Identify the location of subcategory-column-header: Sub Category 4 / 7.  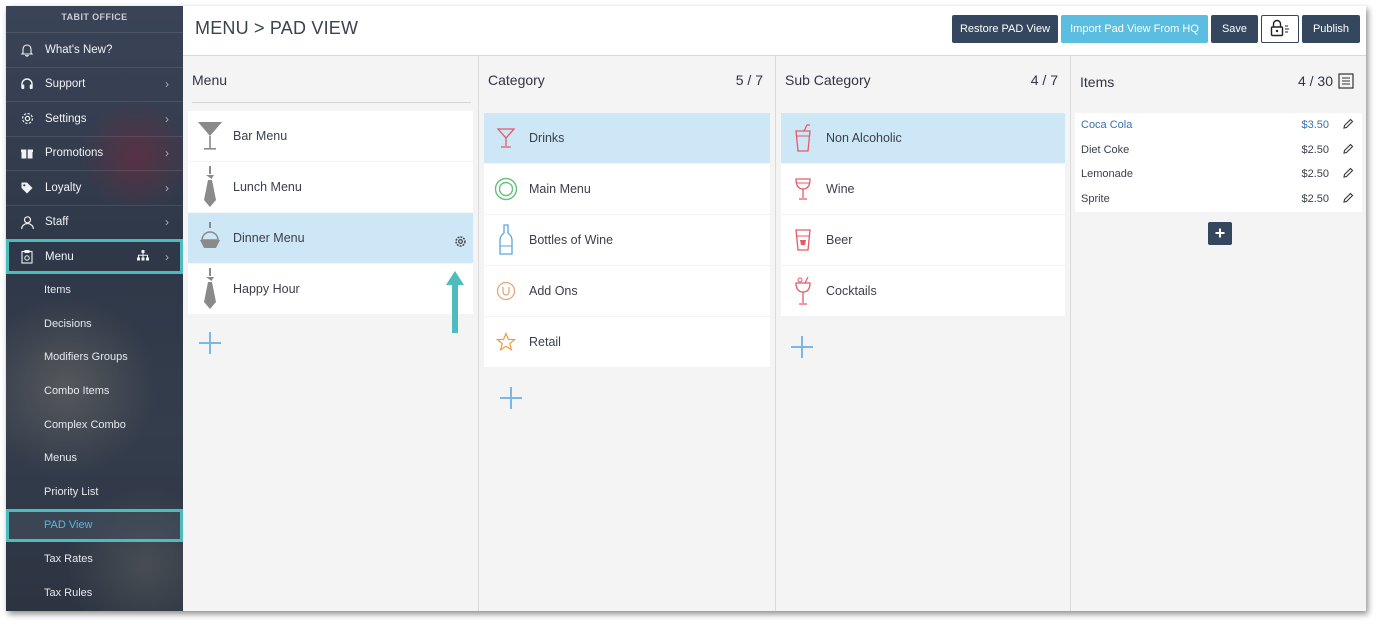
(923, 80).